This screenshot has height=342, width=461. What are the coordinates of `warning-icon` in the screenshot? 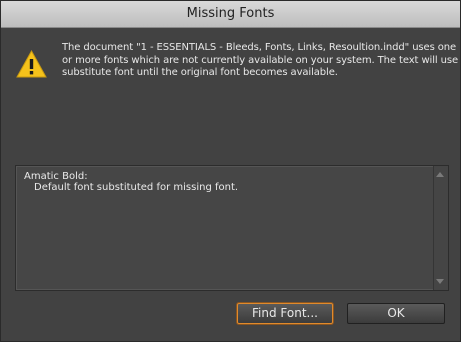 It's located at (31, 64).